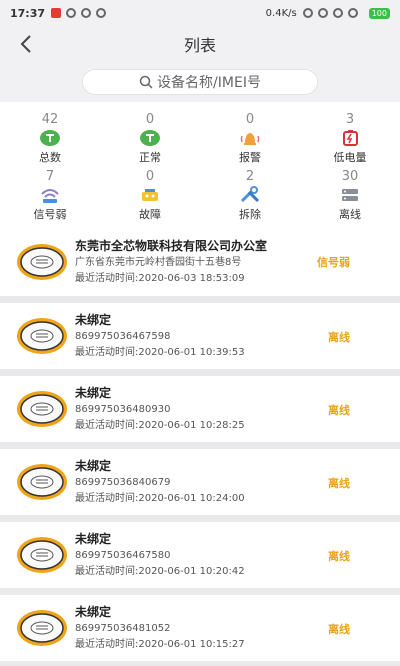 This screenshot has height=666, width=400. Describe the element at coordinates (158, 262) in the screenshot. I see `device-address: 广东省东莞市元岭村香园街十五巷8号` at that location.